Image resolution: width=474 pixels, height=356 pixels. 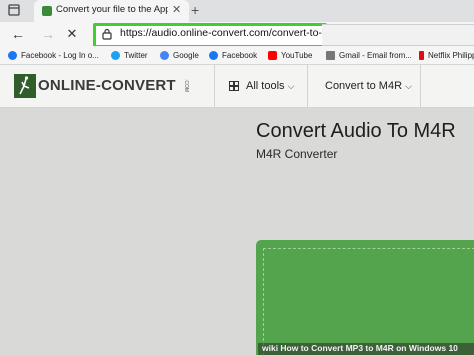 I want to click on bookmark-label: Facebook, so click(x=240, y=55).